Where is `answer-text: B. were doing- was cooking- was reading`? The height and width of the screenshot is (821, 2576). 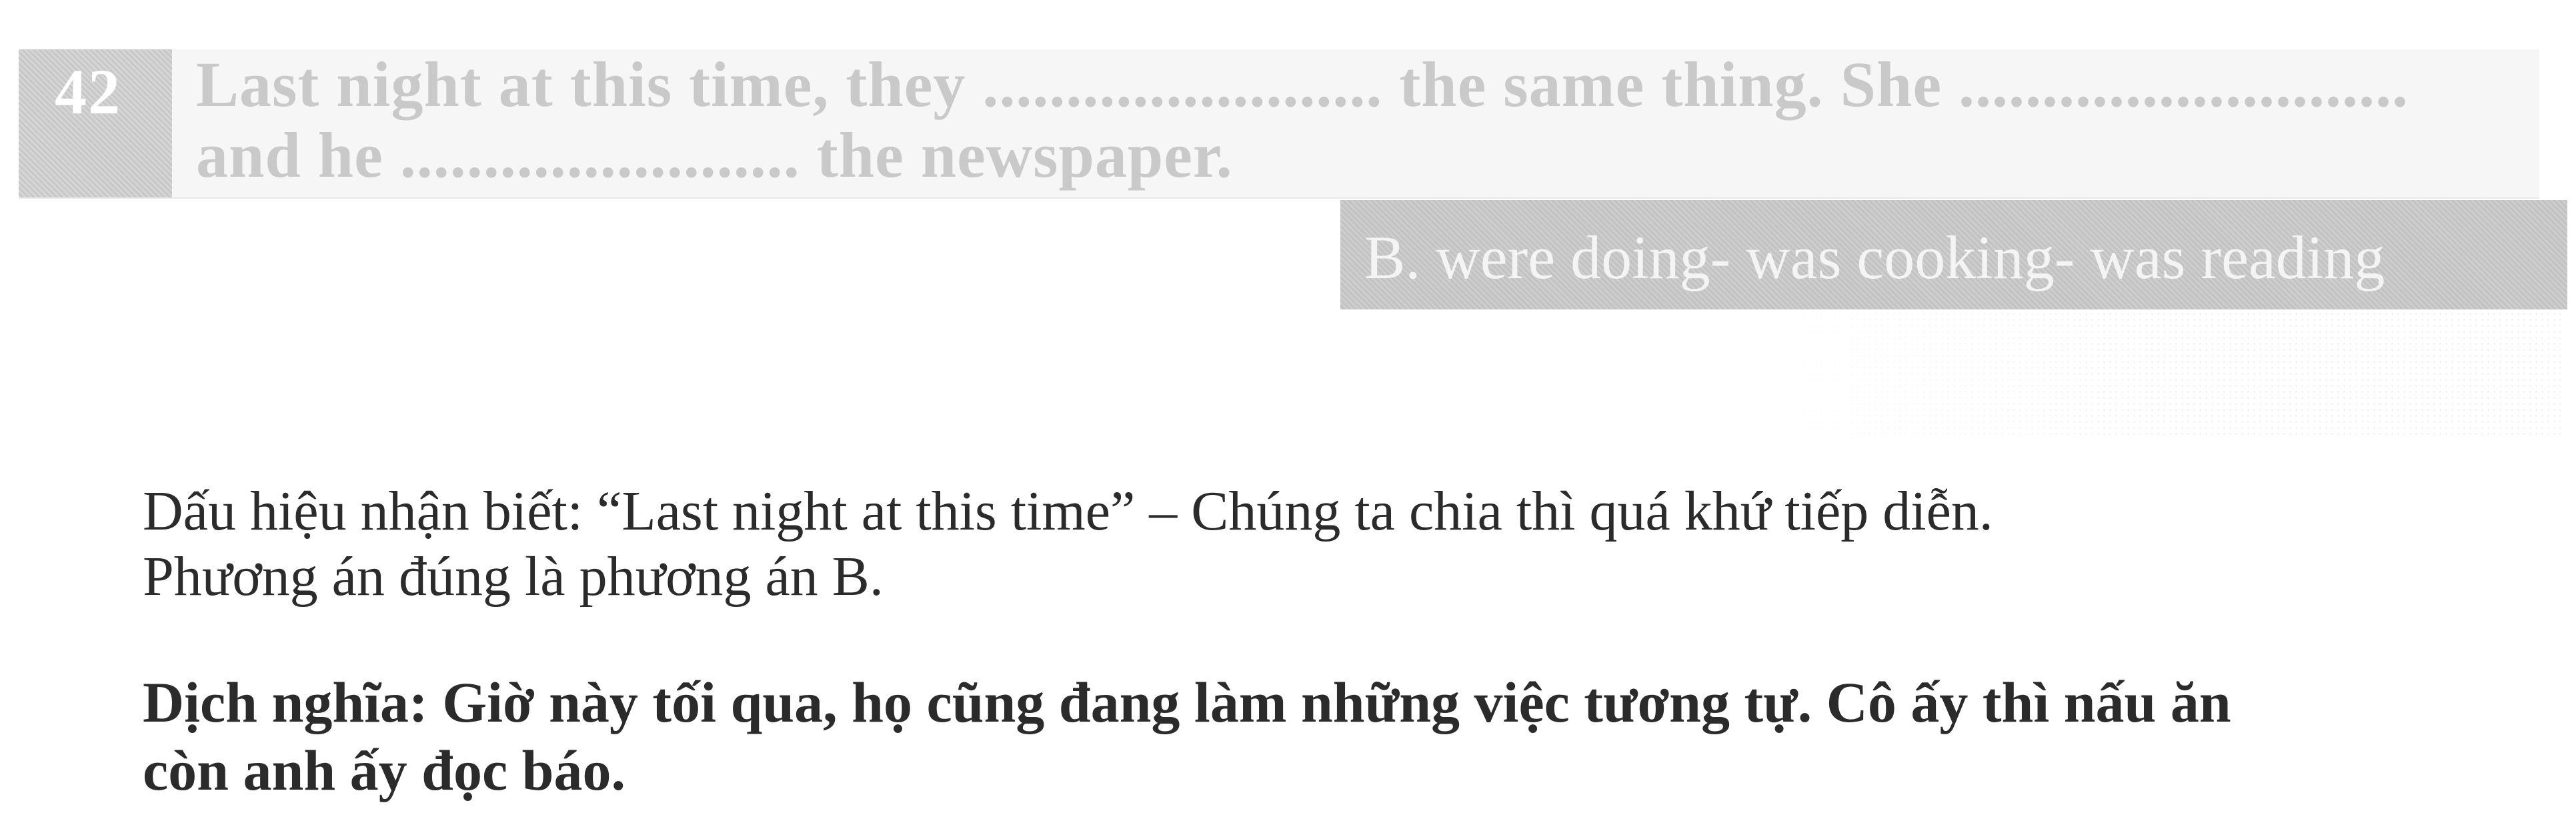 answer-text: B. were doing- was cooking- was reading is located at coordinates (1874, 257).